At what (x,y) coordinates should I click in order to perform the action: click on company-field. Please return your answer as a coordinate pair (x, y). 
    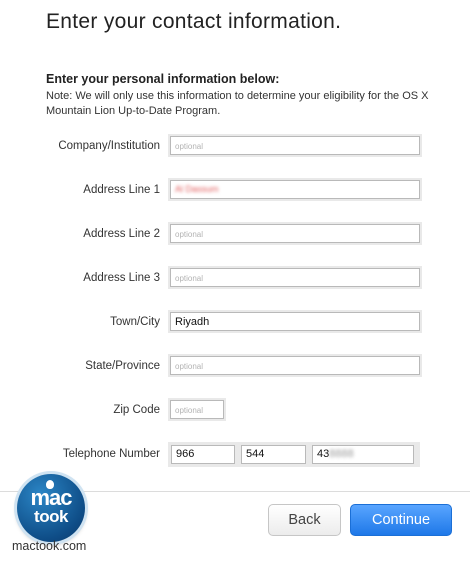
    Looking at the image, I should click on (295, 145).